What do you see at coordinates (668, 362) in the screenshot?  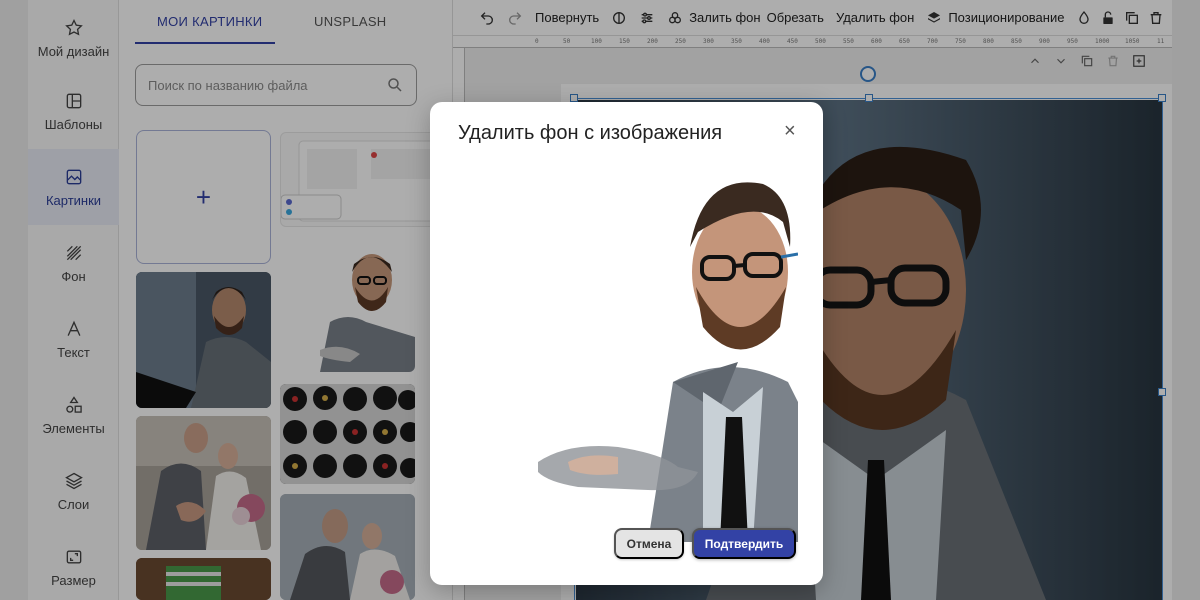 I see `preview-graphic` at bounding box center [668, 362].